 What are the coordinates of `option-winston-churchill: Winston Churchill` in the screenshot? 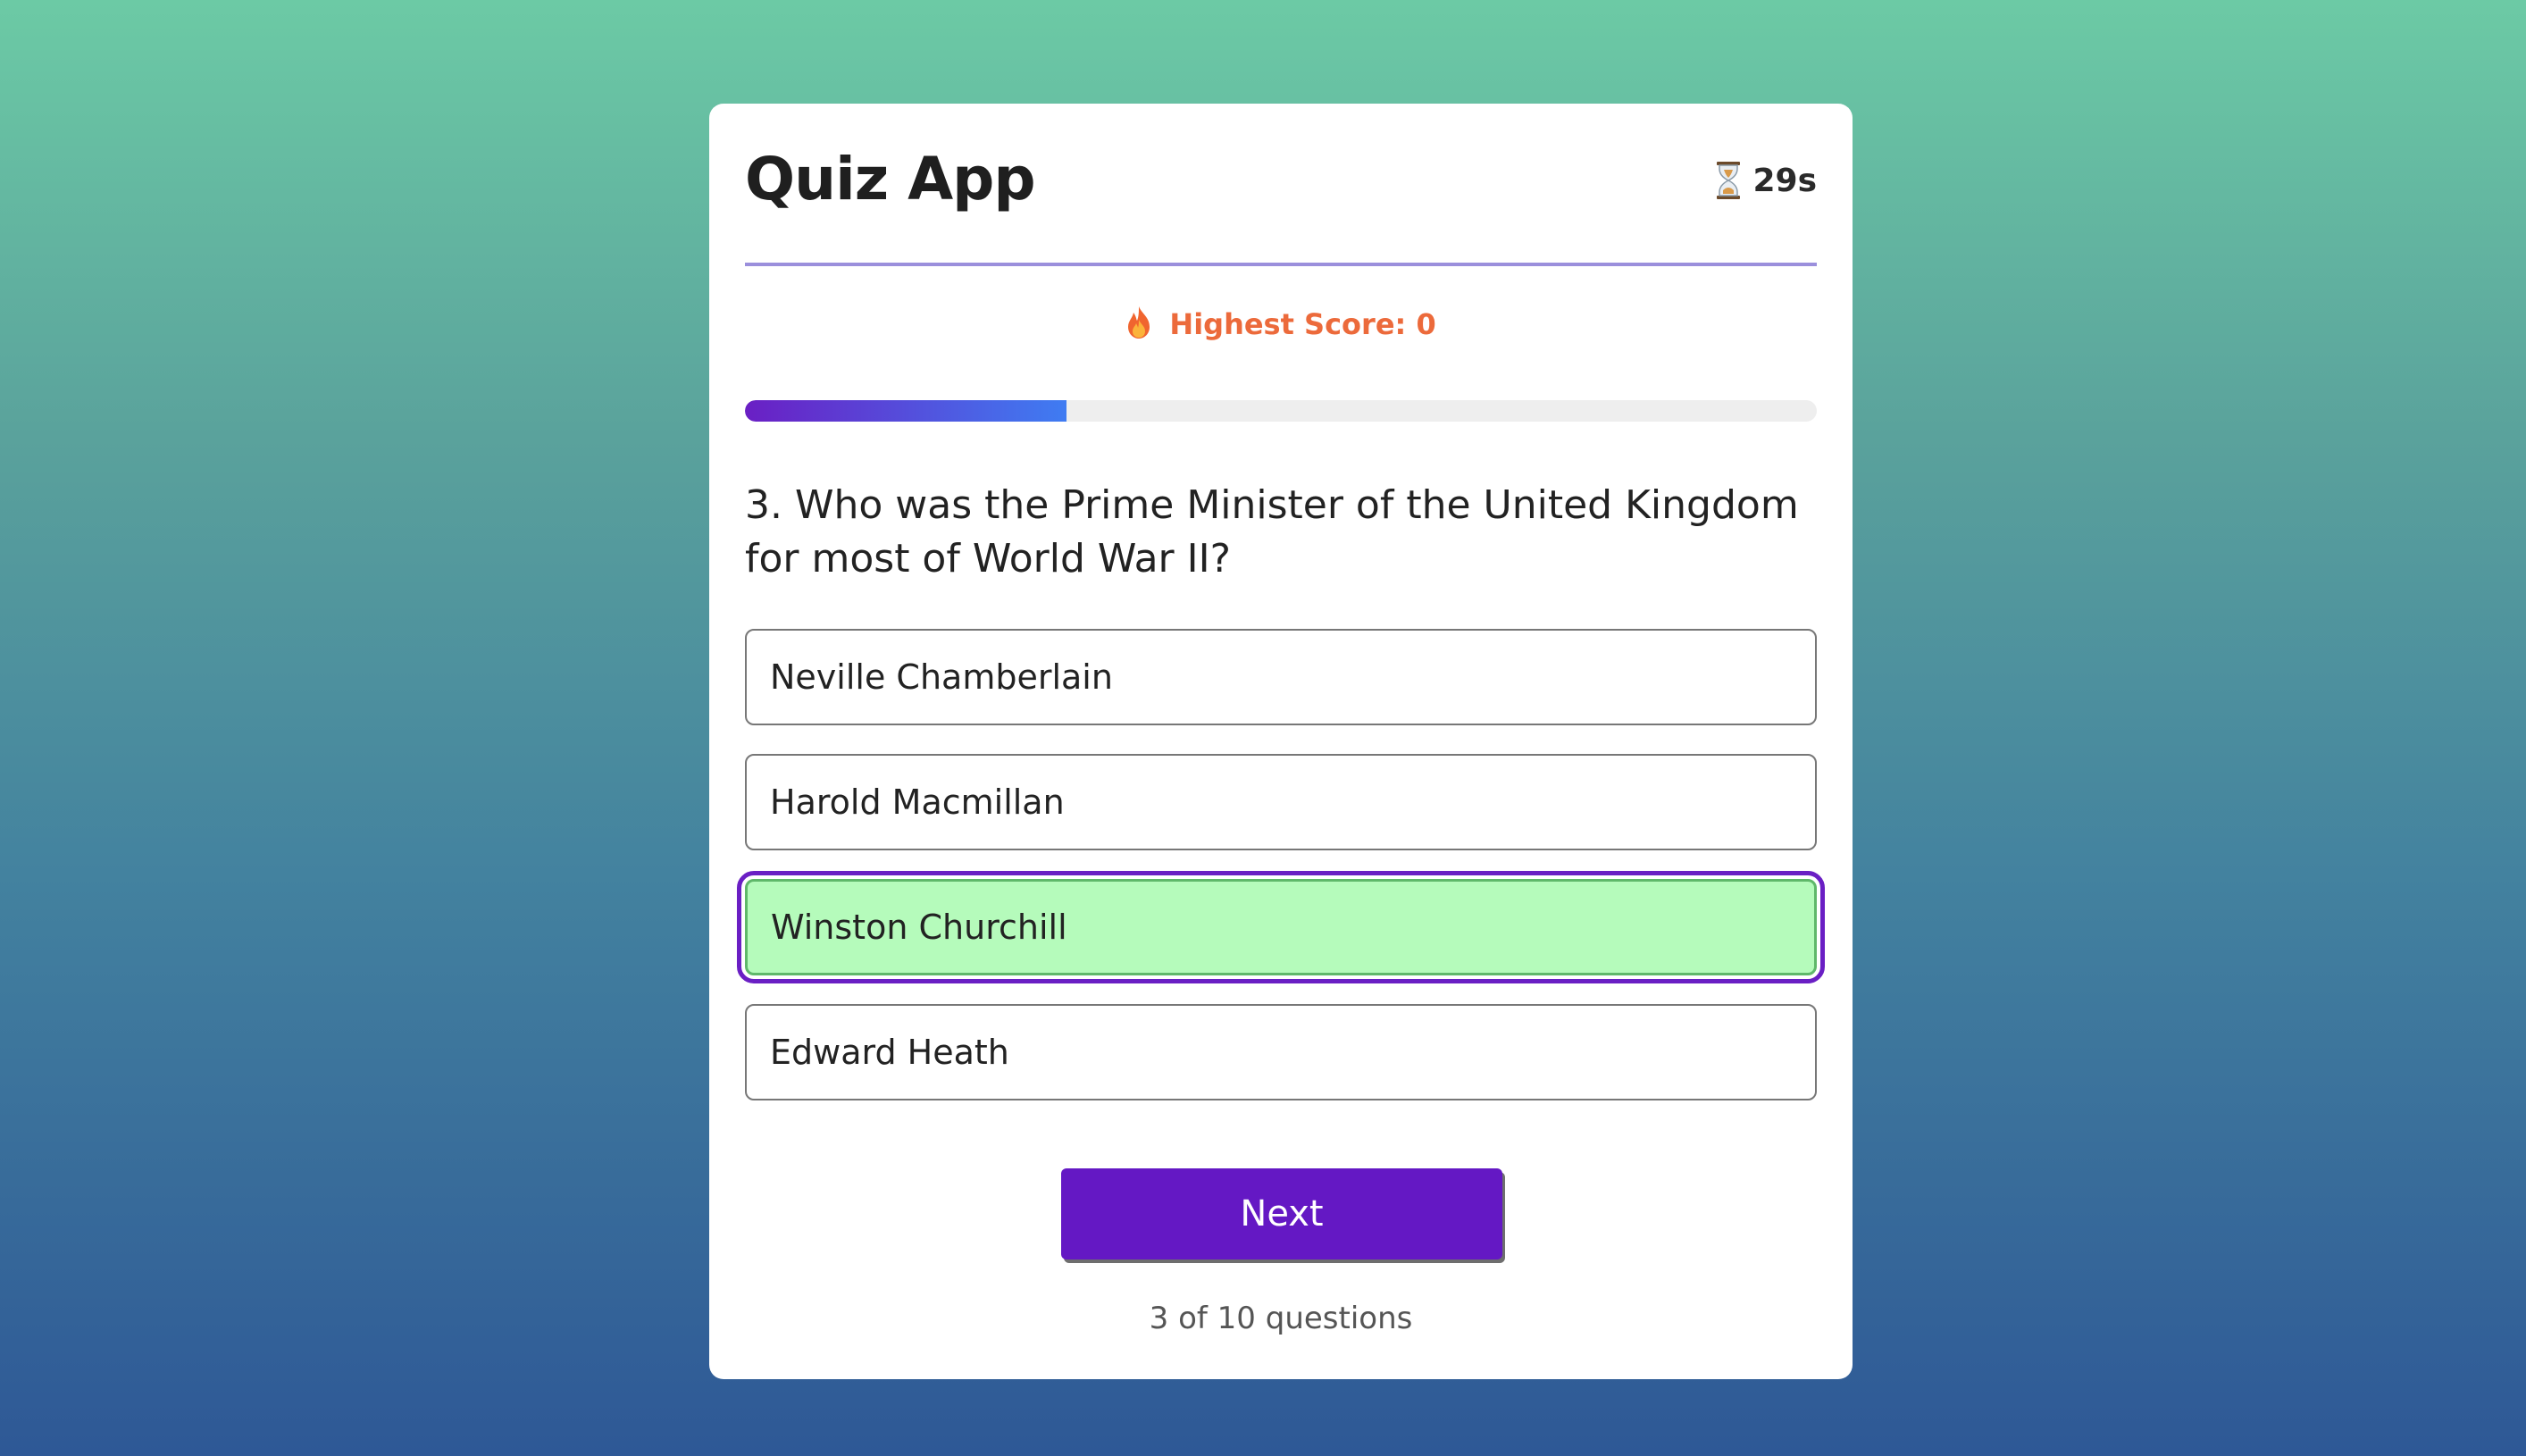 It's located at (1281, 927).